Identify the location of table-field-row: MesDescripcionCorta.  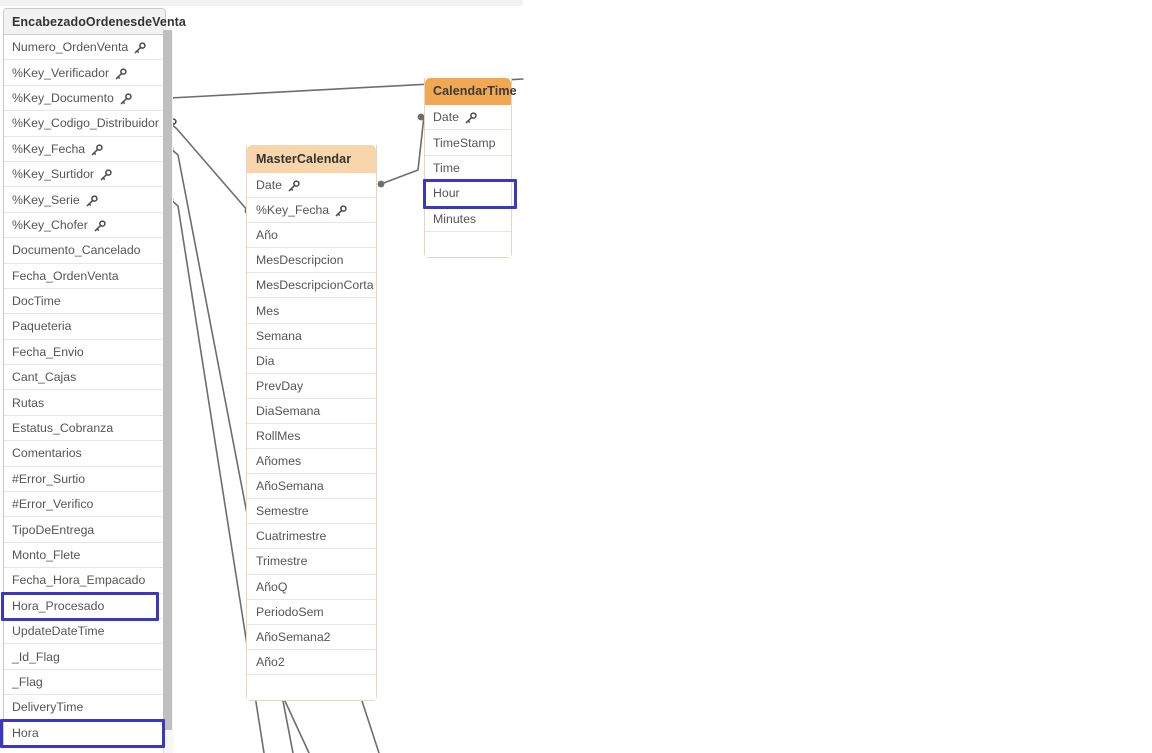
(311, 286).